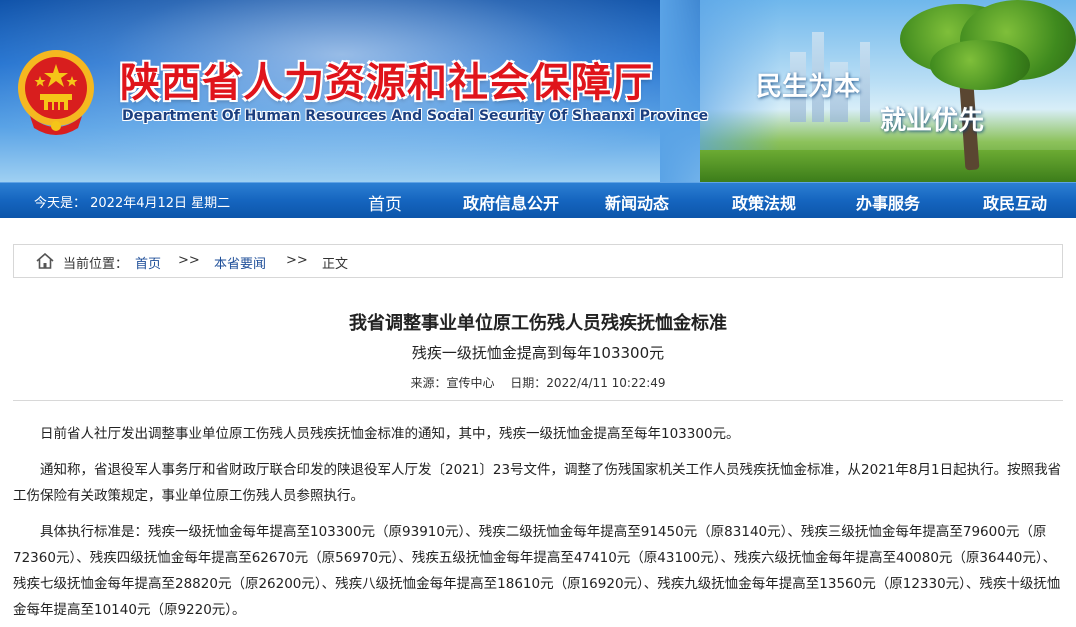 The width and height of the screenshot is (1076, 627). I want to click on article-meta: 来源：宣传中心 日期：2022/4/11 10:22:49, so click(538, 382).